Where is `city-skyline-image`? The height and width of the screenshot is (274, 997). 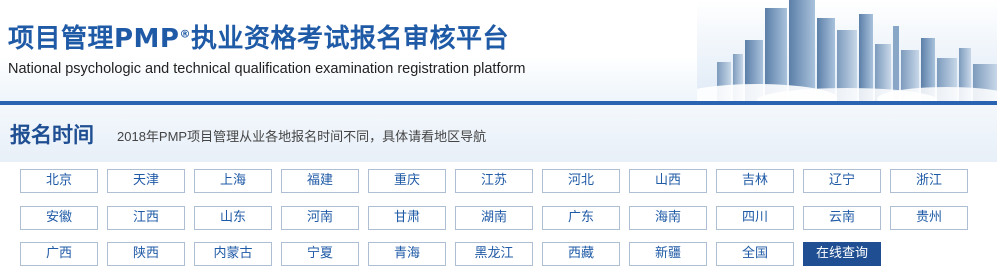
city-skyline-image is located at coordinates (847, 50).